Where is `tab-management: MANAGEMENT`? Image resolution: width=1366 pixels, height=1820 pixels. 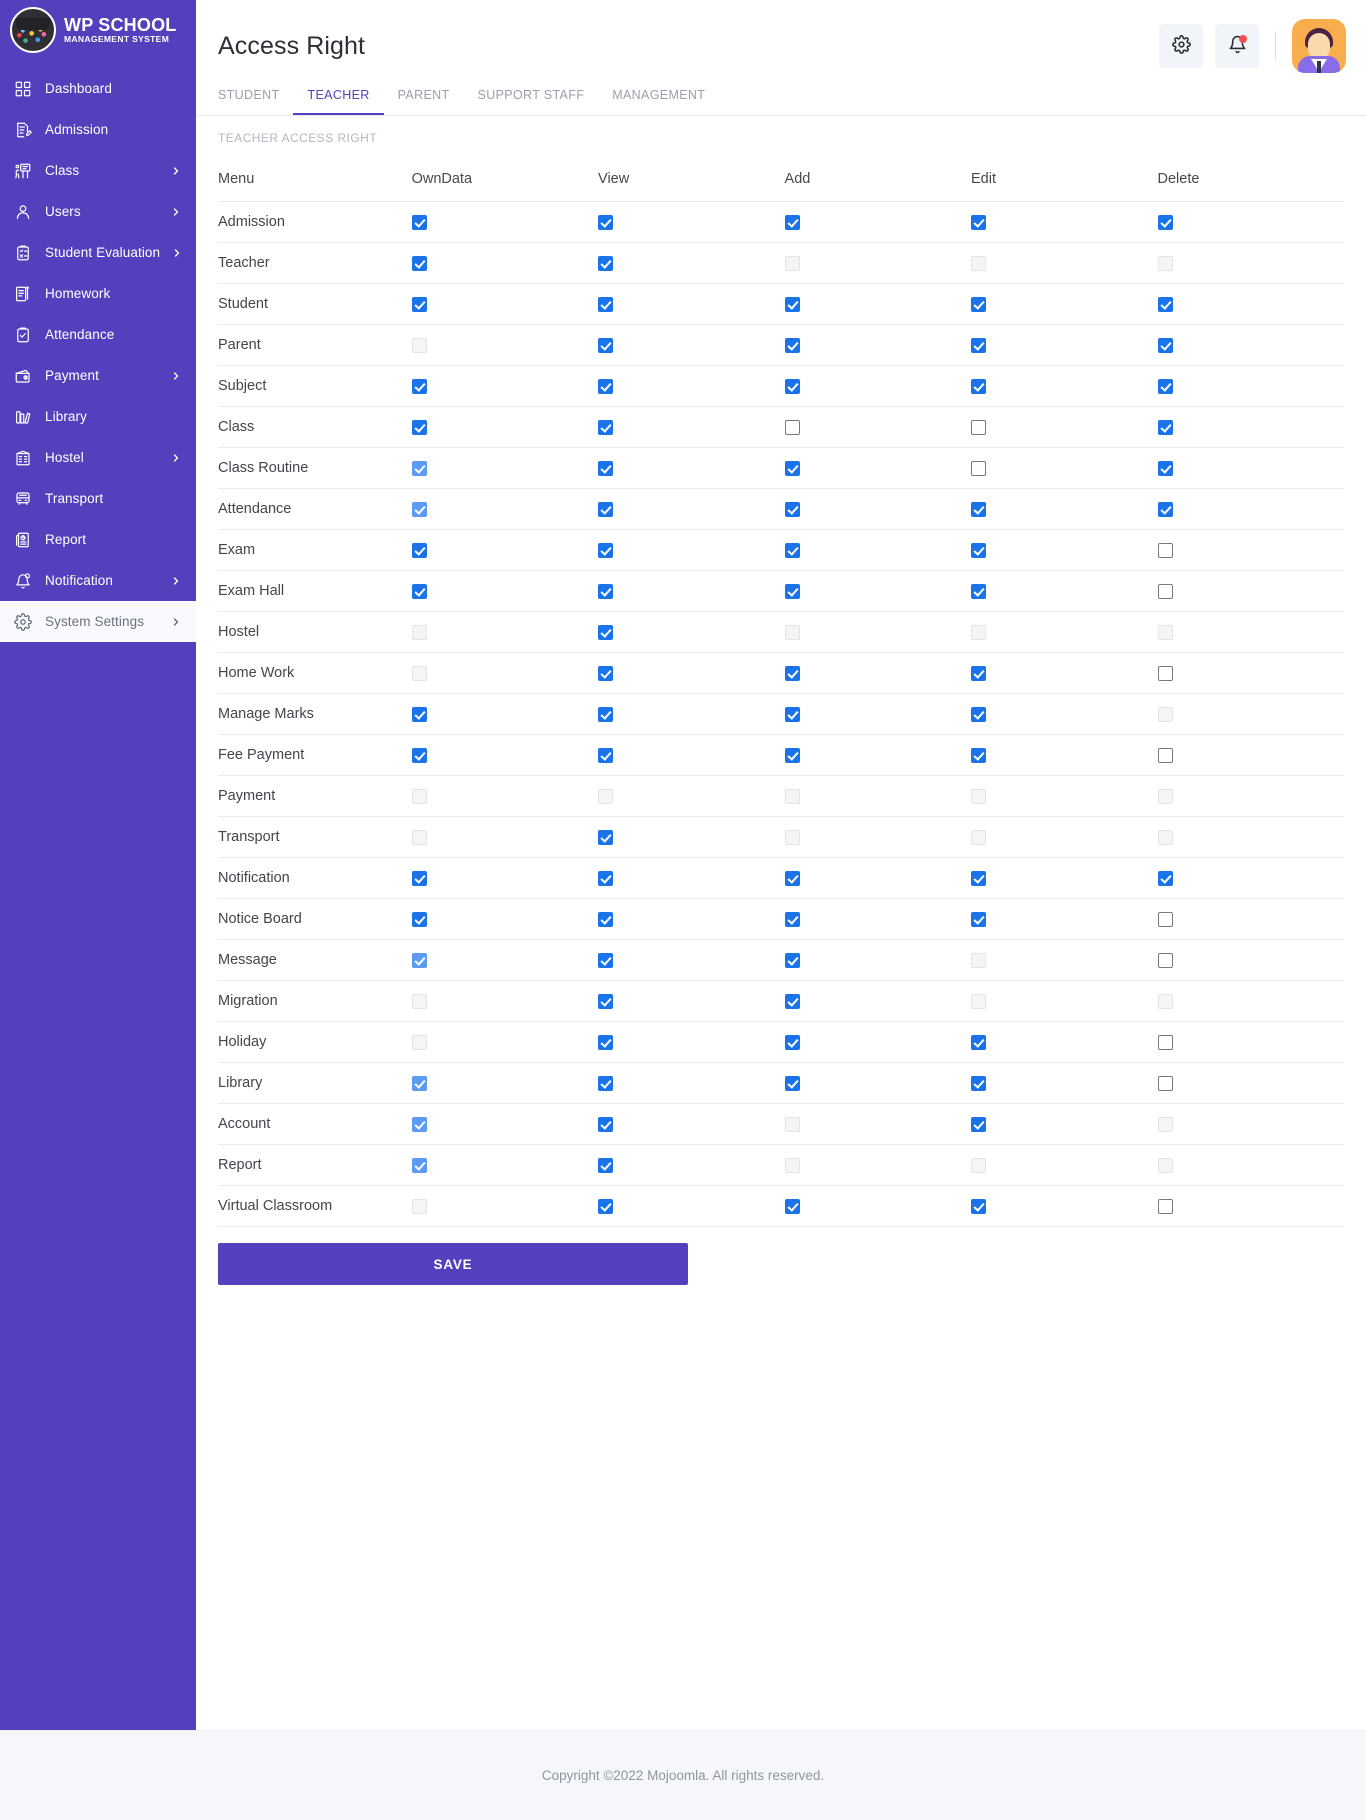
tab-management: MANAGEMENT is located at coordinates (658, 98).